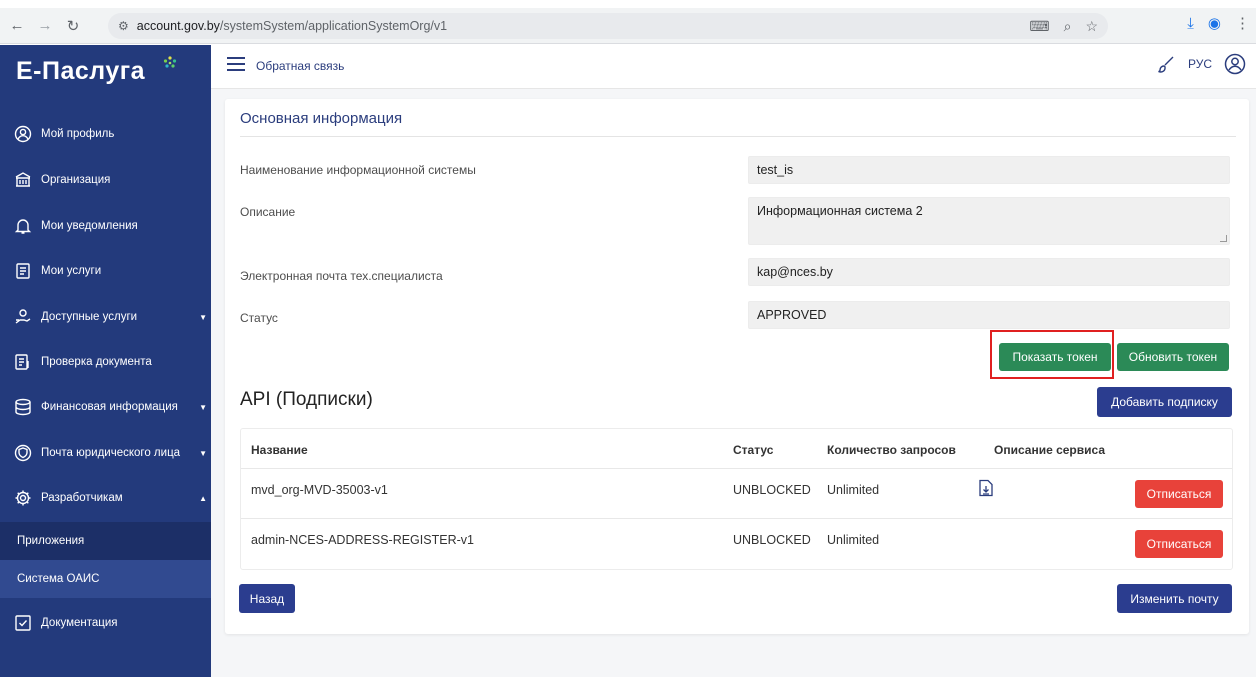 Image resolution: width=1256 pixels, height=677 pixels. What do you see at coordinates (23, 453) in the screenshot?
I see `shield-icon` at bounding box center [23, 453].